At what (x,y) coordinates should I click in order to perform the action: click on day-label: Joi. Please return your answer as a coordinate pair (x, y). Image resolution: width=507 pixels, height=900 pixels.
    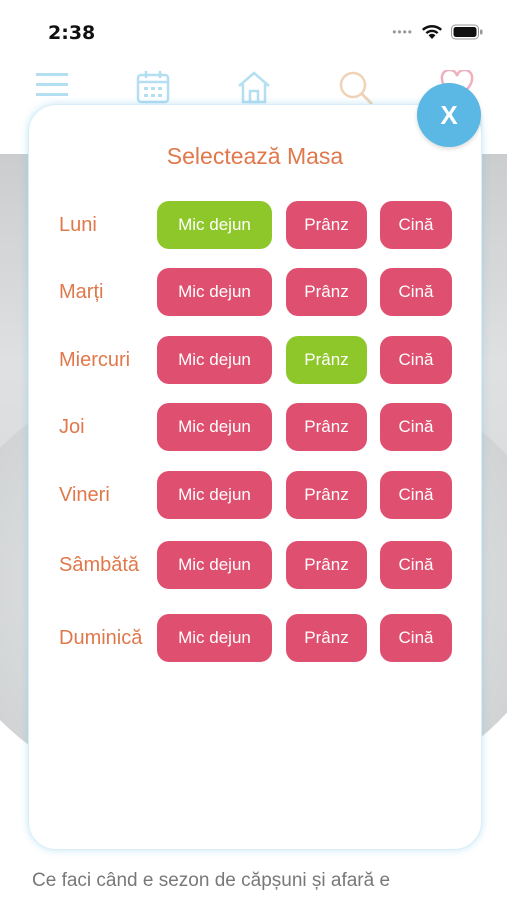
    Looking at the image, I should click on (72, 427).